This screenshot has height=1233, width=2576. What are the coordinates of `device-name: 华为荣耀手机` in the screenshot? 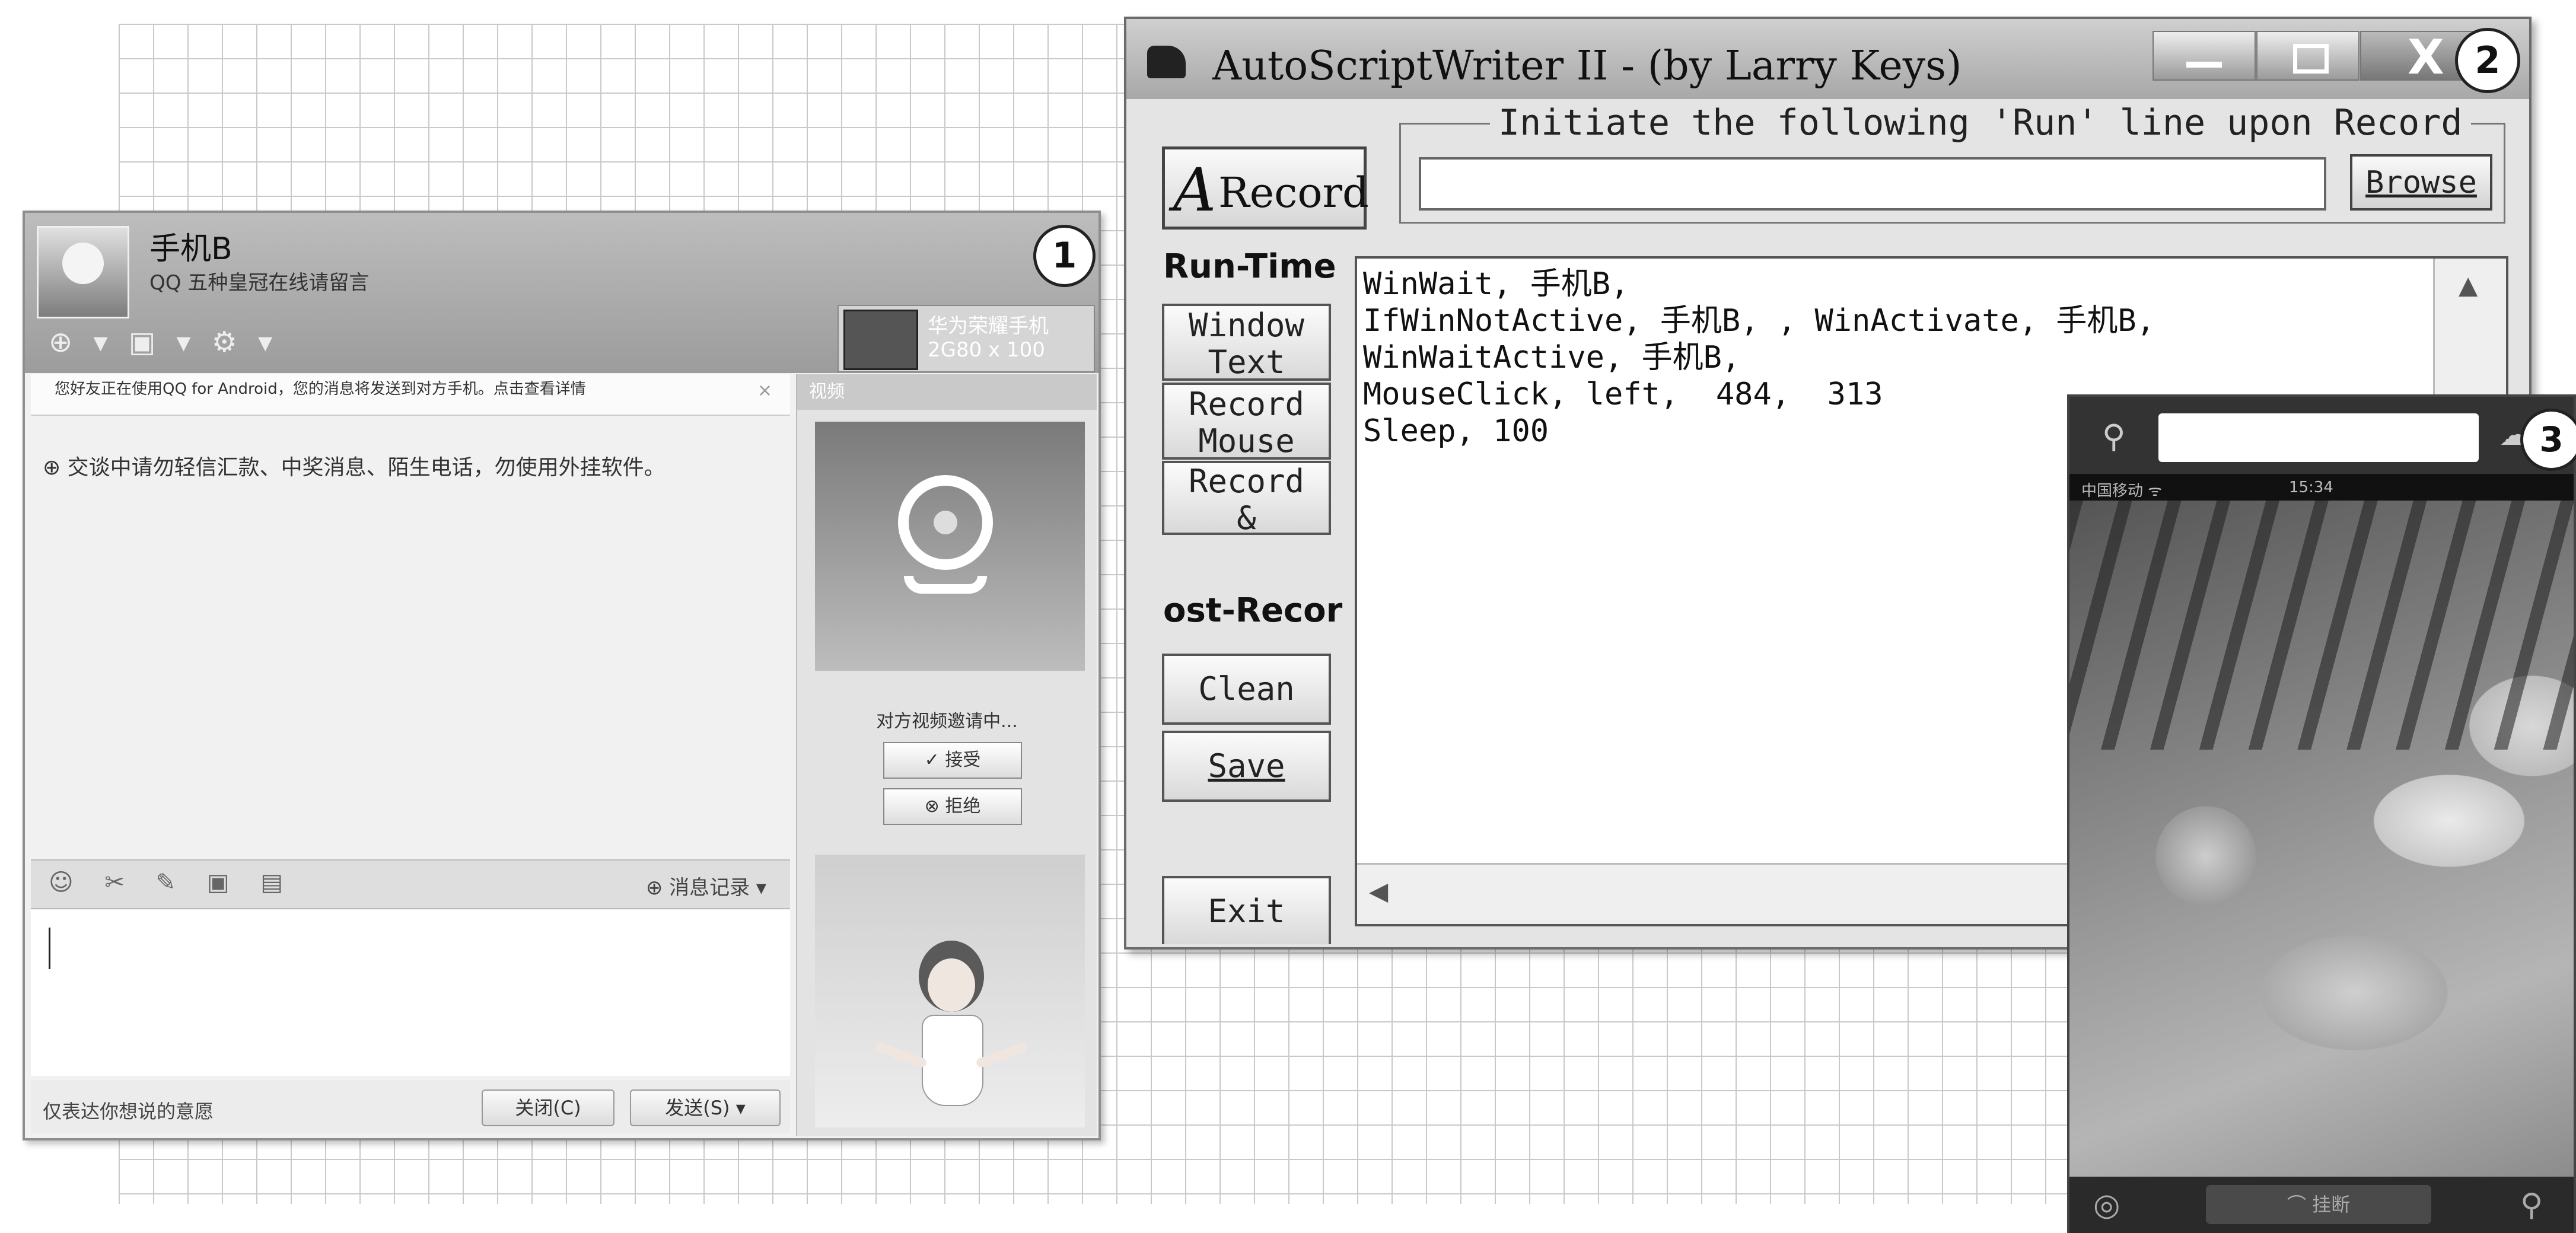 It's located at (988, 326).